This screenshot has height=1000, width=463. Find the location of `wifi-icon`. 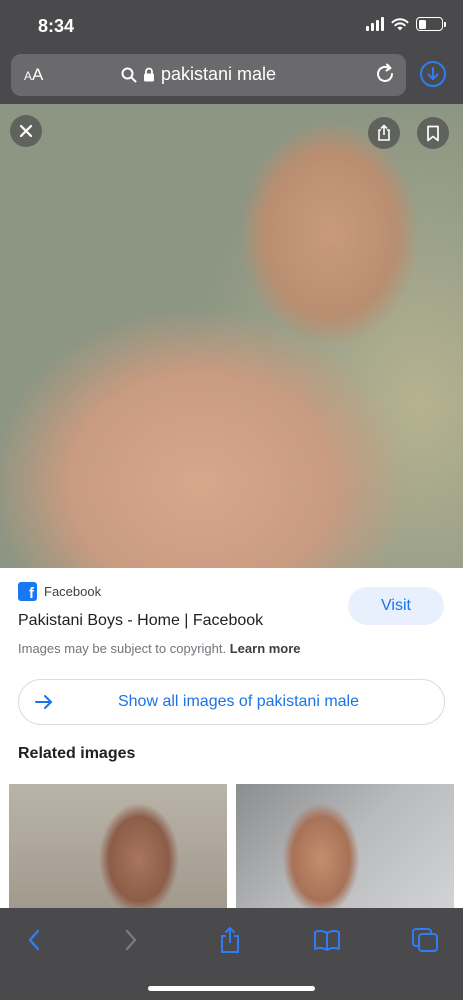

wifi-icon is located at coordinates (400, 24).